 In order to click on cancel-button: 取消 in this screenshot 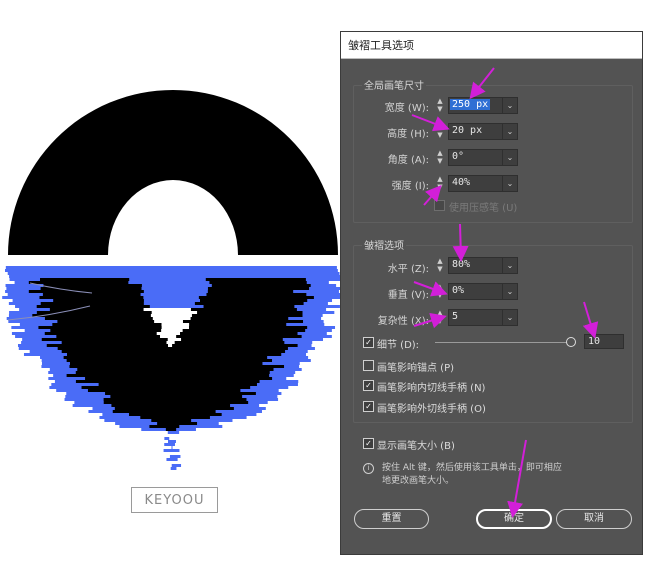, I will do `click(594, 519)`.